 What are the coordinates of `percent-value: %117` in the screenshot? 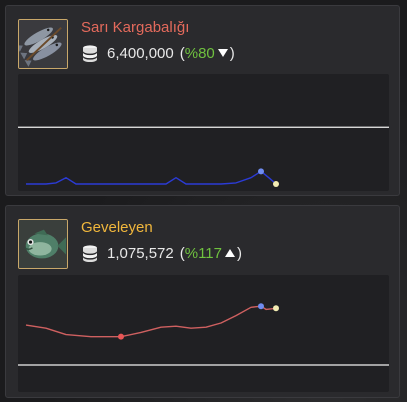 It's located at (203, 253).